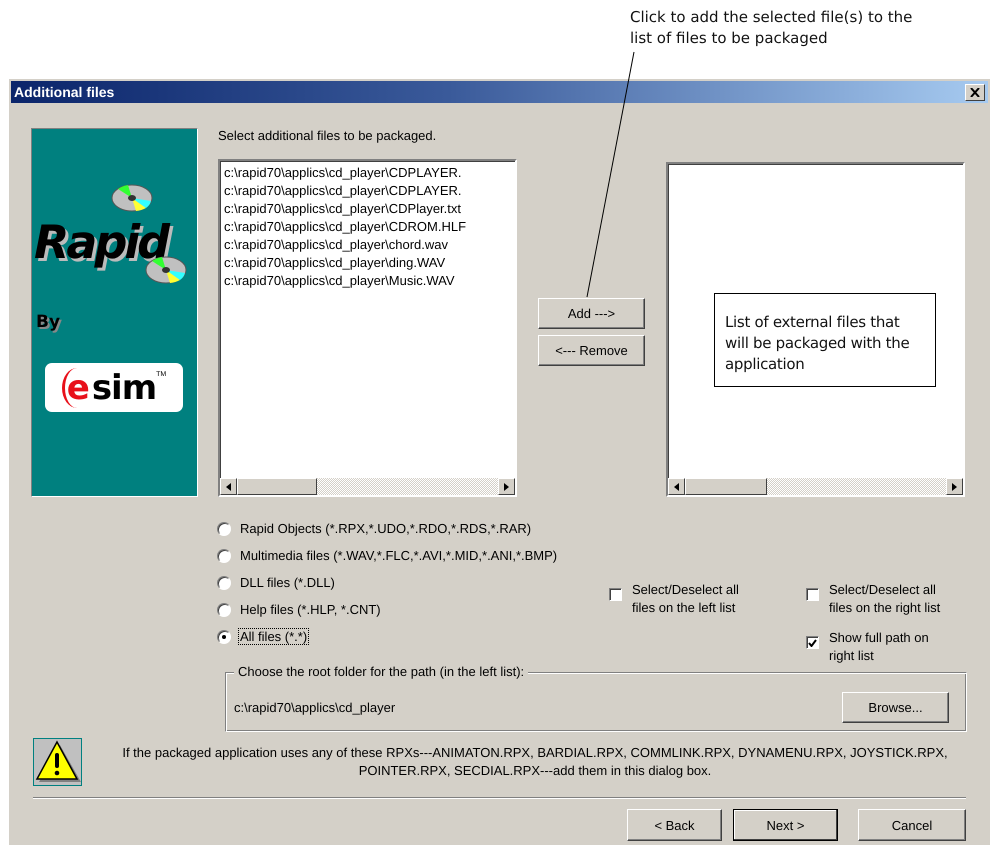  What do you see at coordinates (310, 609) in the screenshot?
I see `radio-label: Help files (*.HLP, *.CNT)` at bounding box center [310, 609].